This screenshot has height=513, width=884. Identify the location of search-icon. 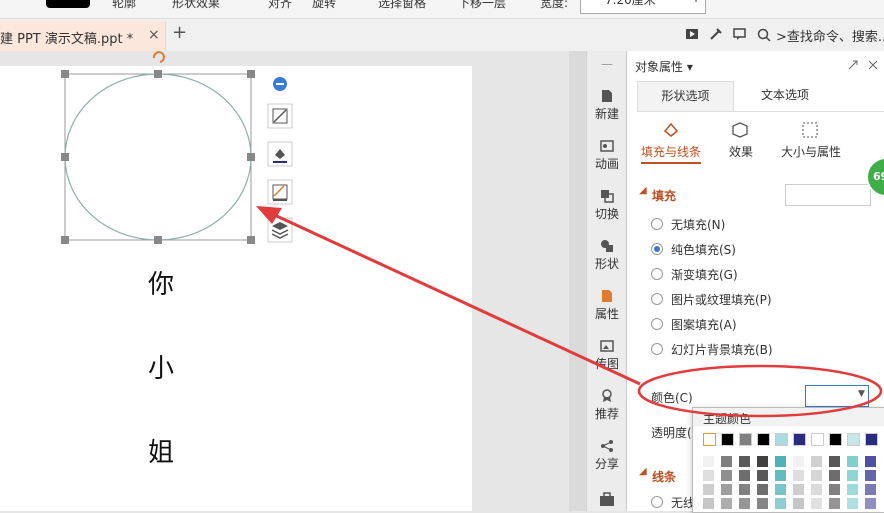
(764, 35).